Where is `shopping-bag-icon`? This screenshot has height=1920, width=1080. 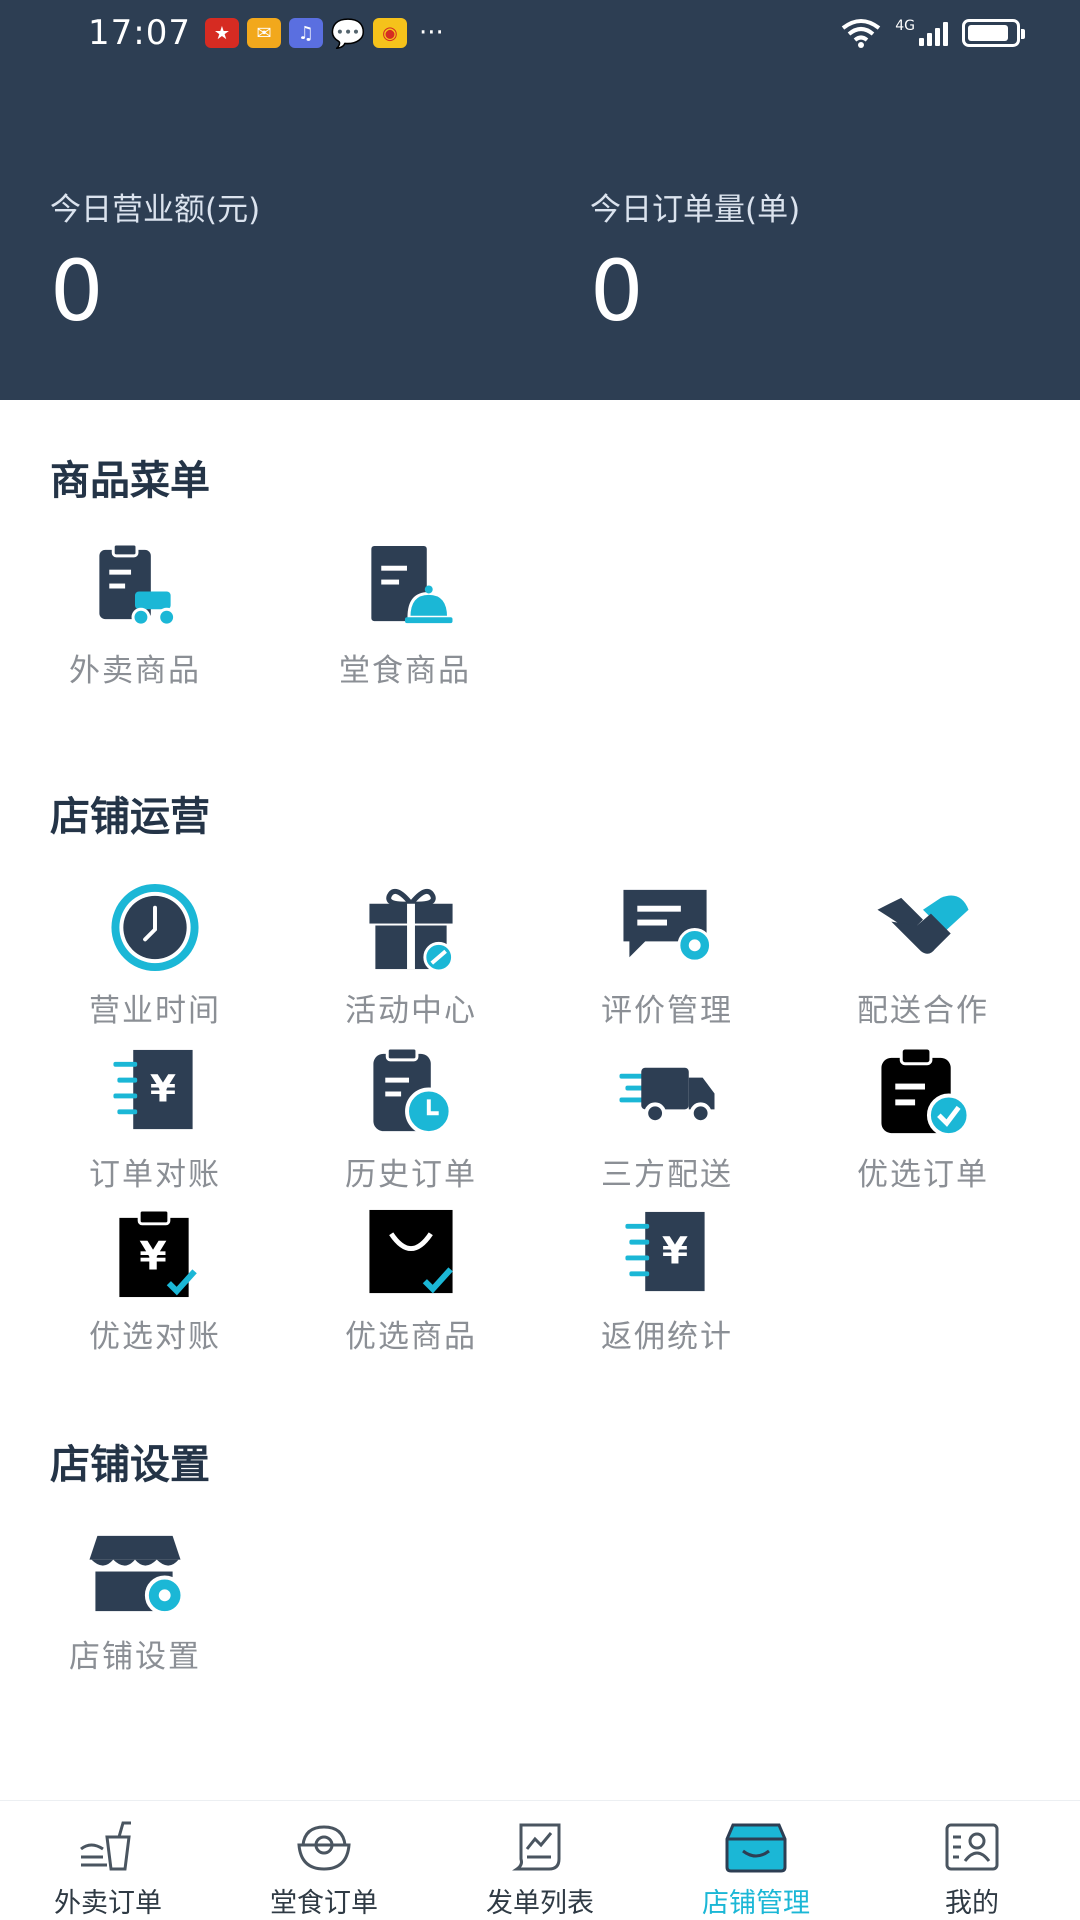
shopping-bag-icon is located at coordinates (411, 1251).